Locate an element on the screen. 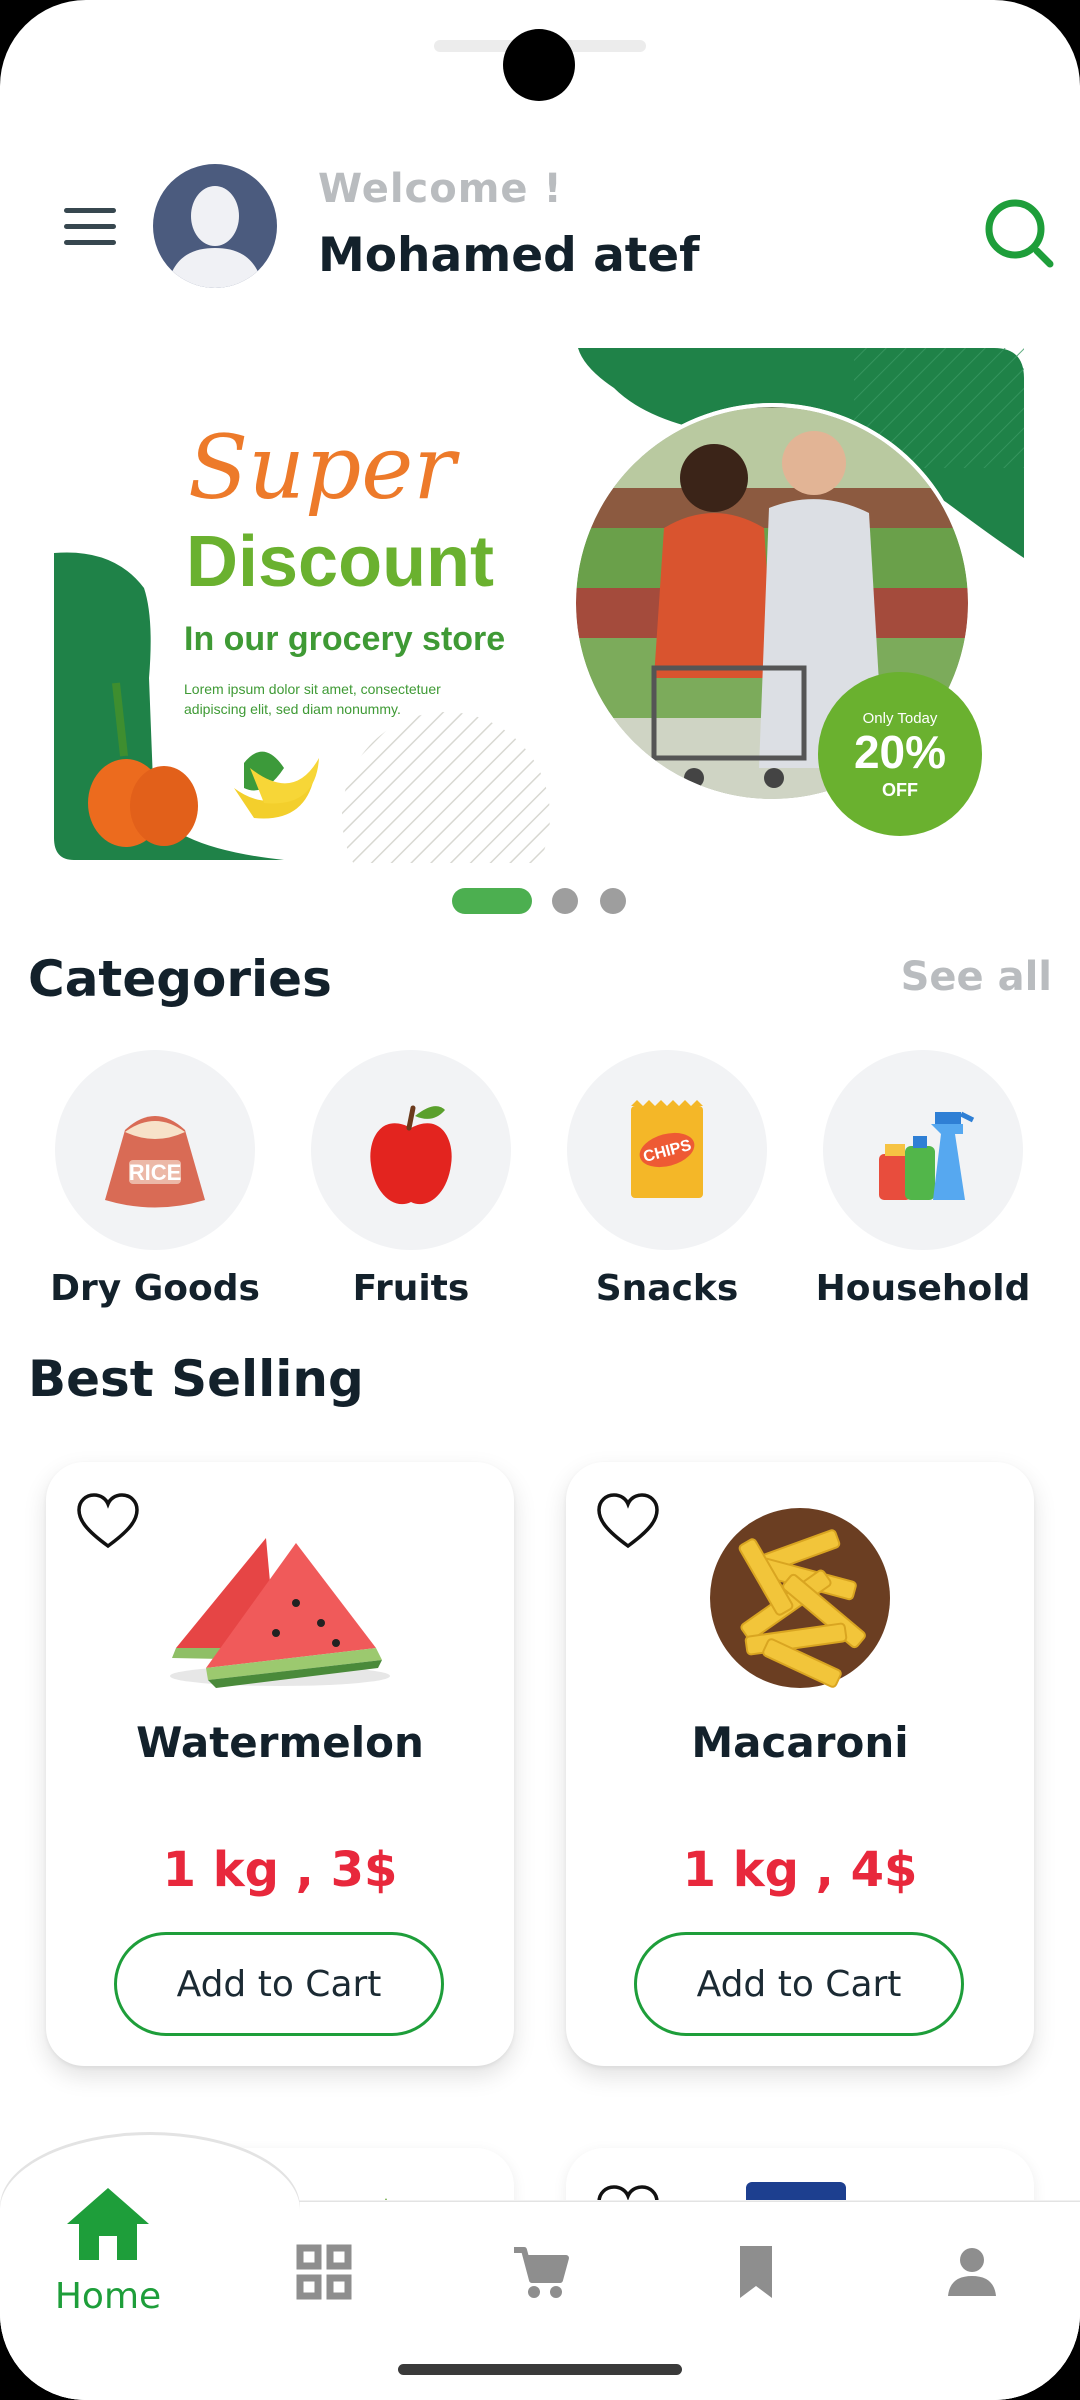 This screenshot has height=2400, width=1080. bookmark-icon is located at coordinates (756, 2272).